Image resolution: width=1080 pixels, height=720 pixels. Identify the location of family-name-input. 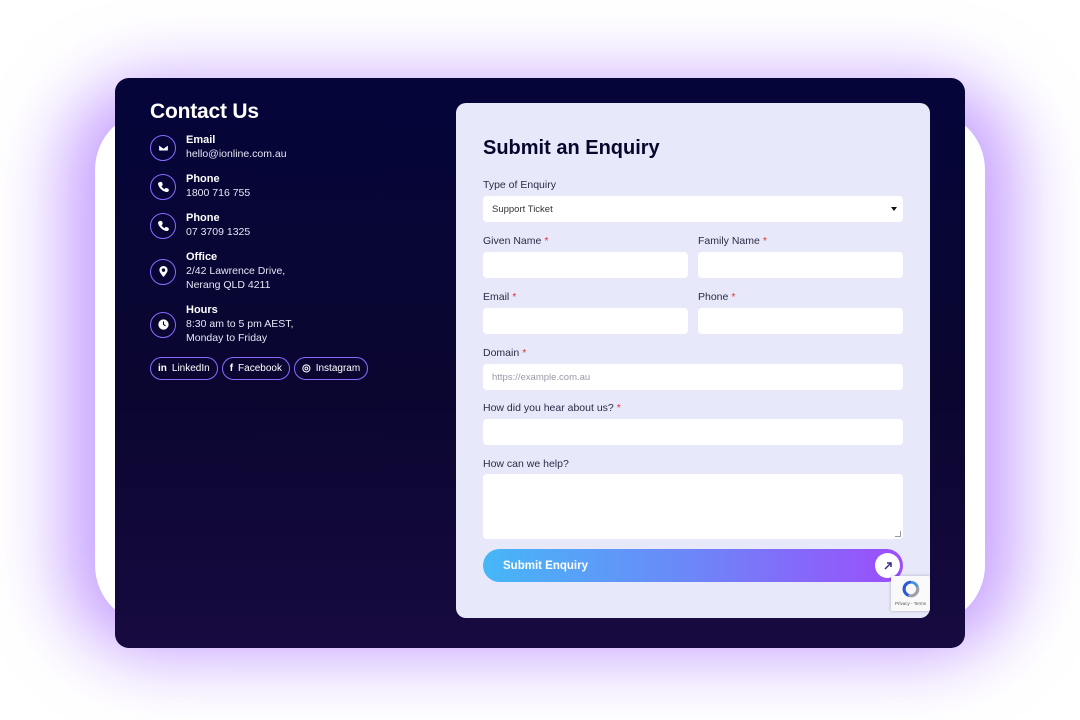
(800, 265).